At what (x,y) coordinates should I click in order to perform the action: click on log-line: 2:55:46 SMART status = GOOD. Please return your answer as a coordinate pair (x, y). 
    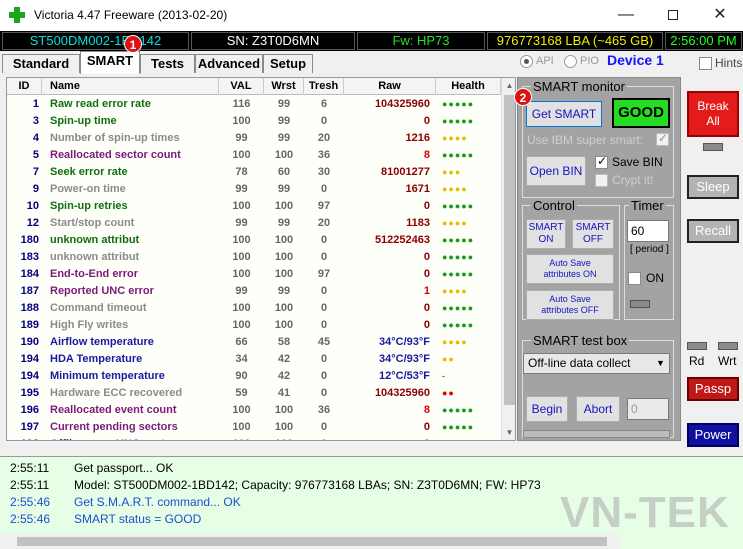
    Looking at the image, I should click on (105, 519).